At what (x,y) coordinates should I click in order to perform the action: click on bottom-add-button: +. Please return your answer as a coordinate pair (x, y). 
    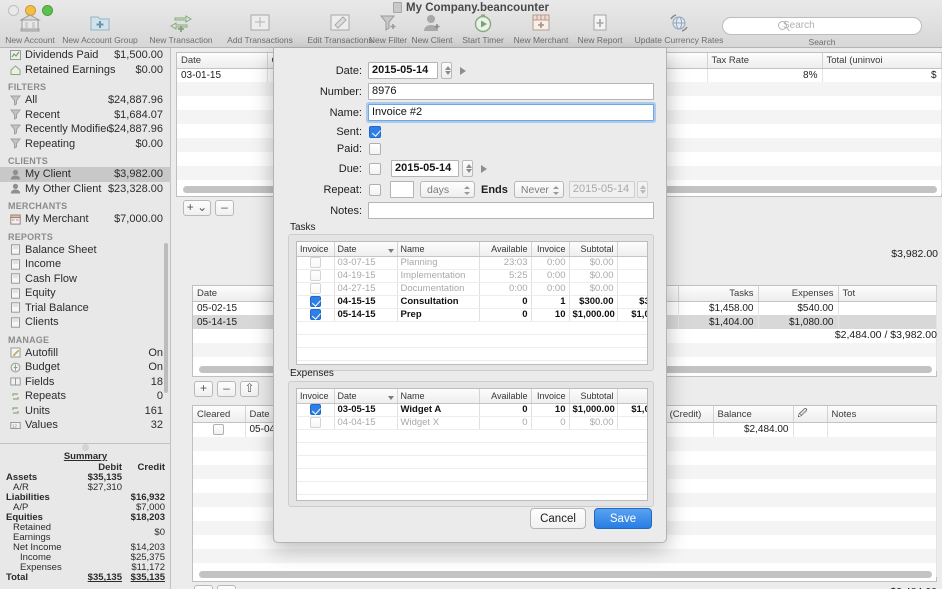
    Looking at the image, I should click on (203, 587).